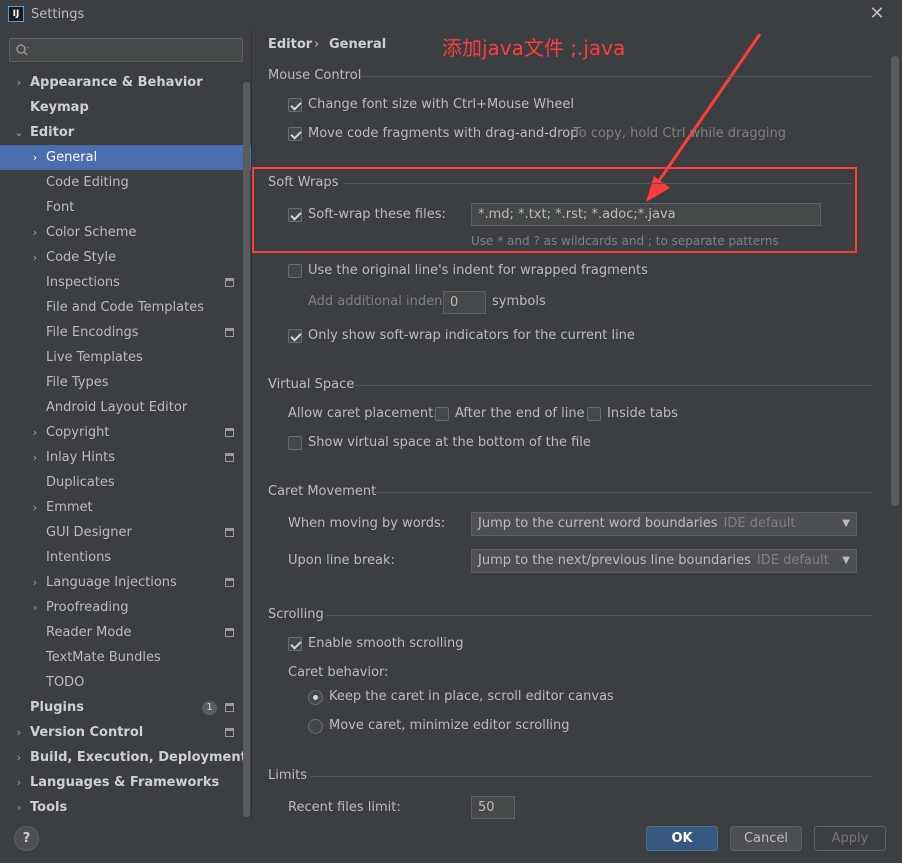  I want to click on wrap-indicators-checkbox, so click(295, 336).